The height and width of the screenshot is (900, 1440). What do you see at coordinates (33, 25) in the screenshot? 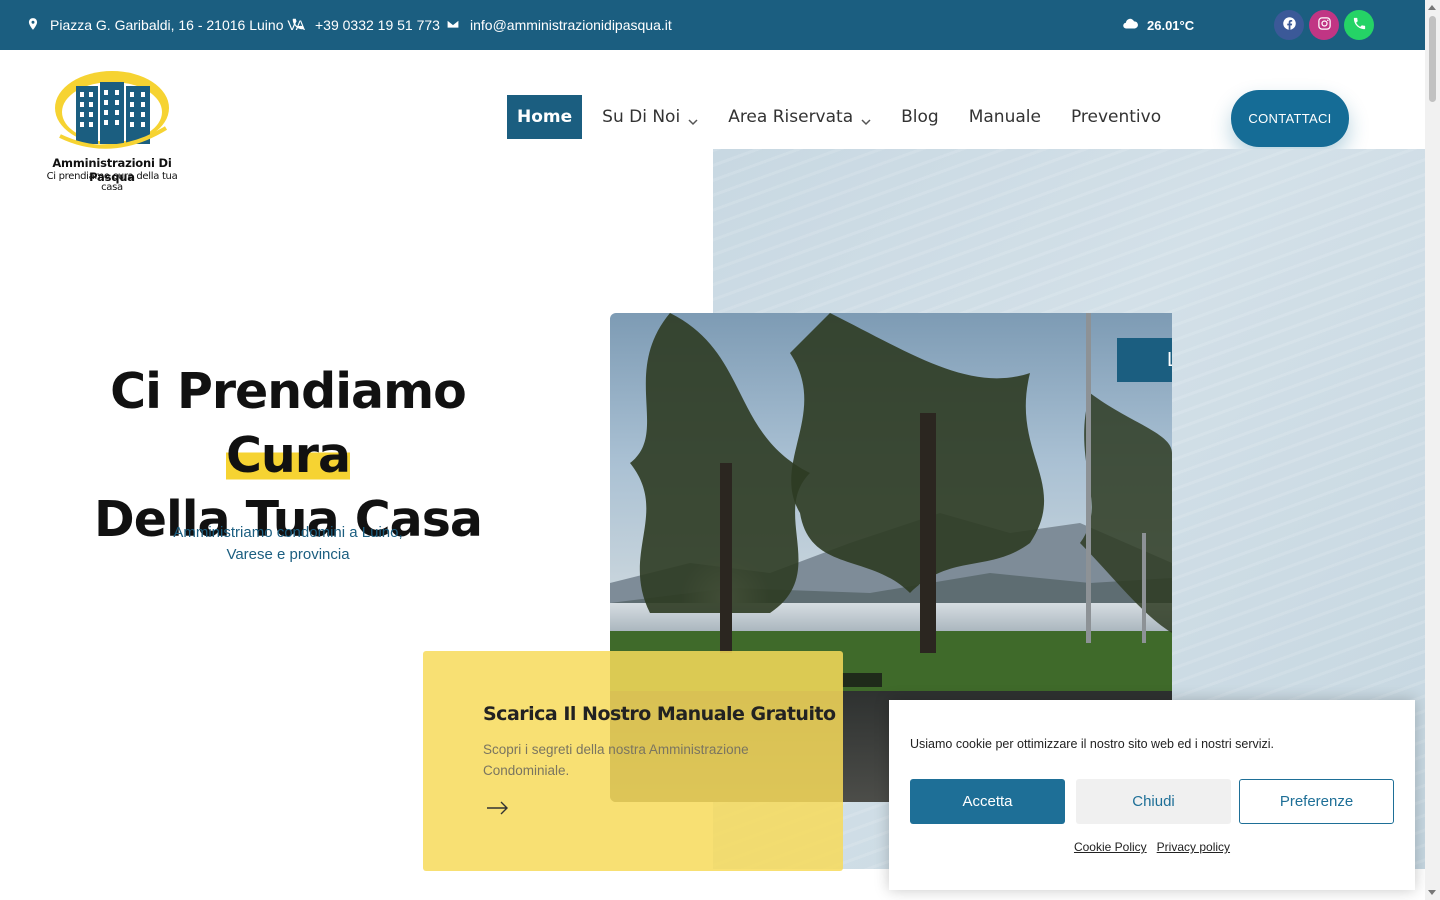
I see `map-pin-icon` at bounding box center [33, 25].